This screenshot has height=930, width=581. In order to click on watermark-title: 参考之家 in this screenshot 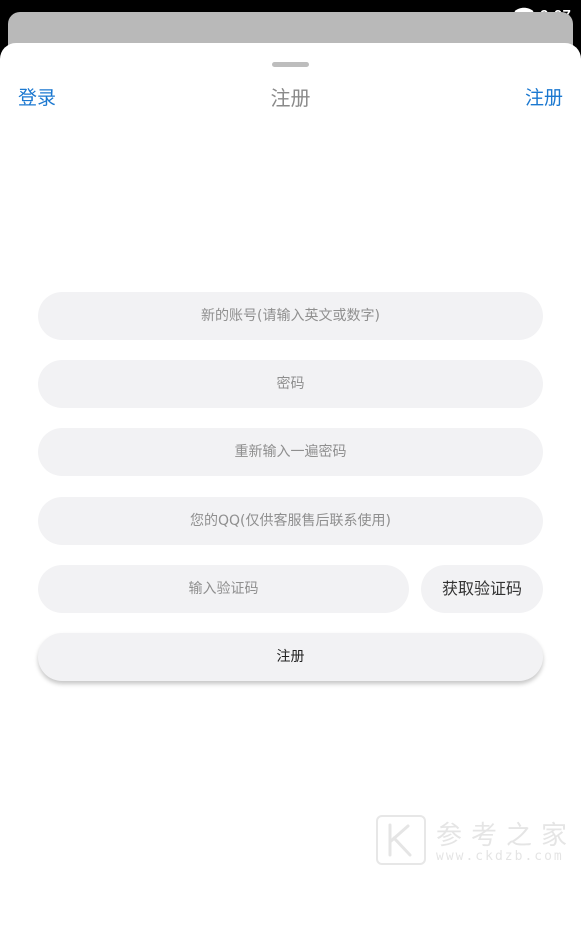, I will do `click(506, 836)`.